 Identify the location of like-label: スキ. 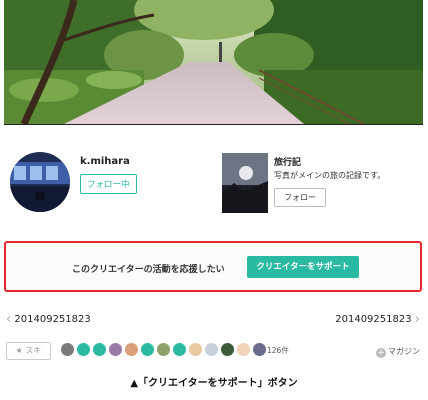
(33, 350).